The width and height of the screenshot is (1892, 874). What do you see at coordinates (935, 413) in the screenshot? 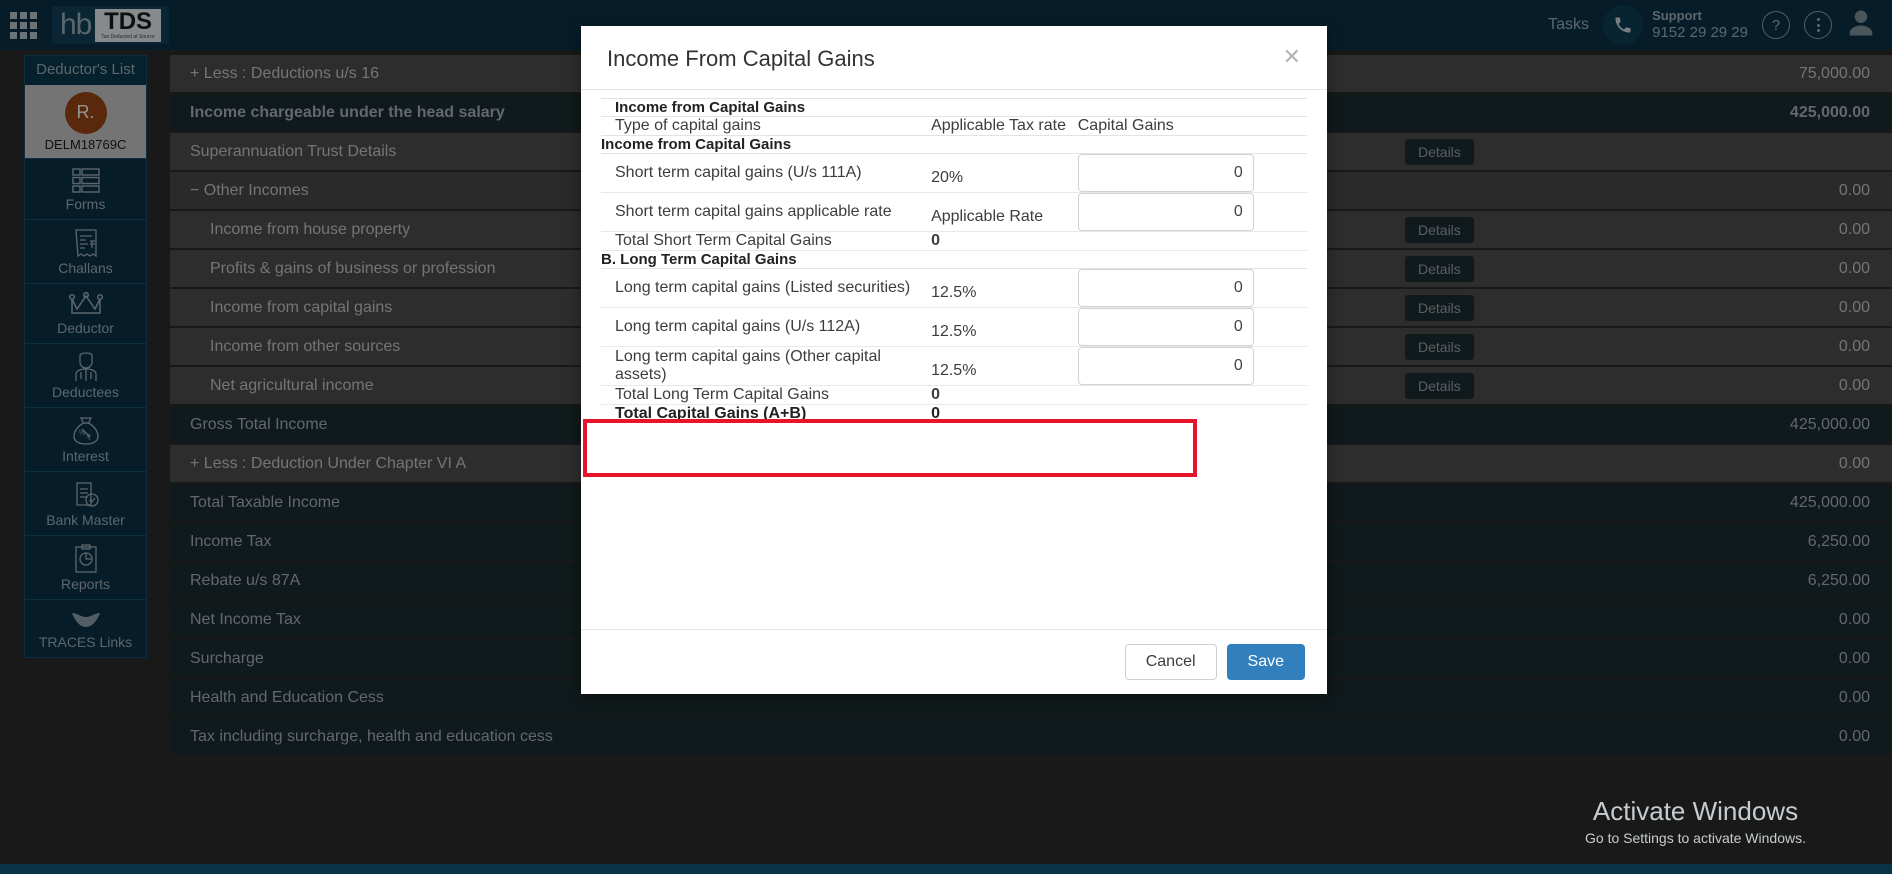
I see `grand-total-value: 0` at bounding box center [935, 413].